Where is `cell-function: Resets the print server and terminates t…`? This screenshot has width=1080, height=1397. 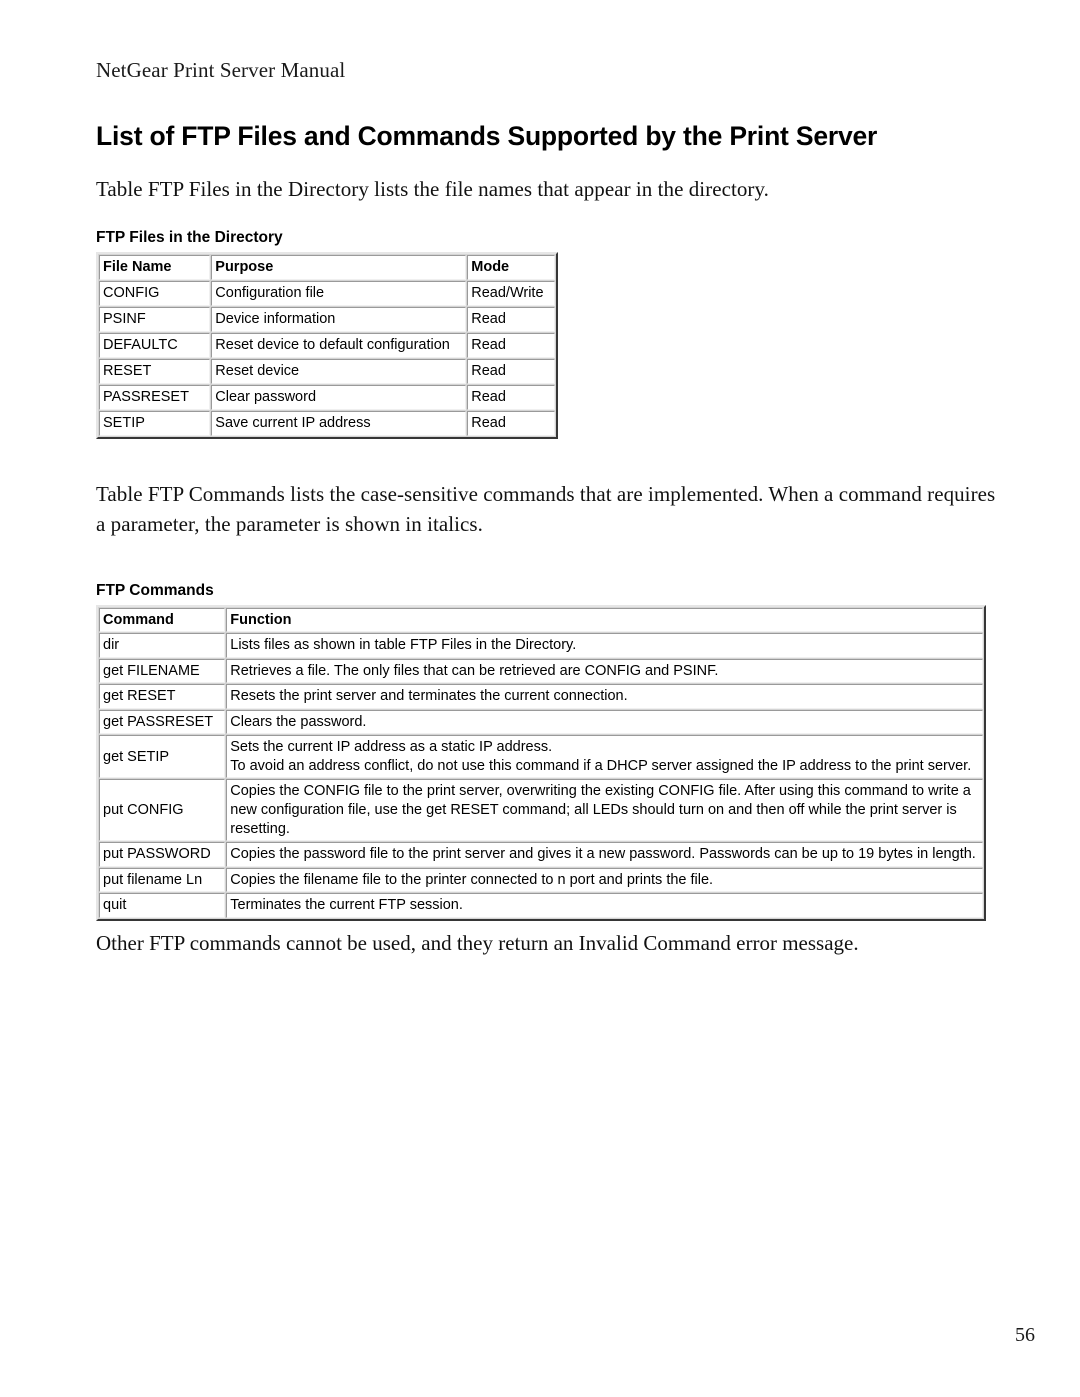 cell-function: Resets the print server and terminates t… is located at coordinates (604, 696).